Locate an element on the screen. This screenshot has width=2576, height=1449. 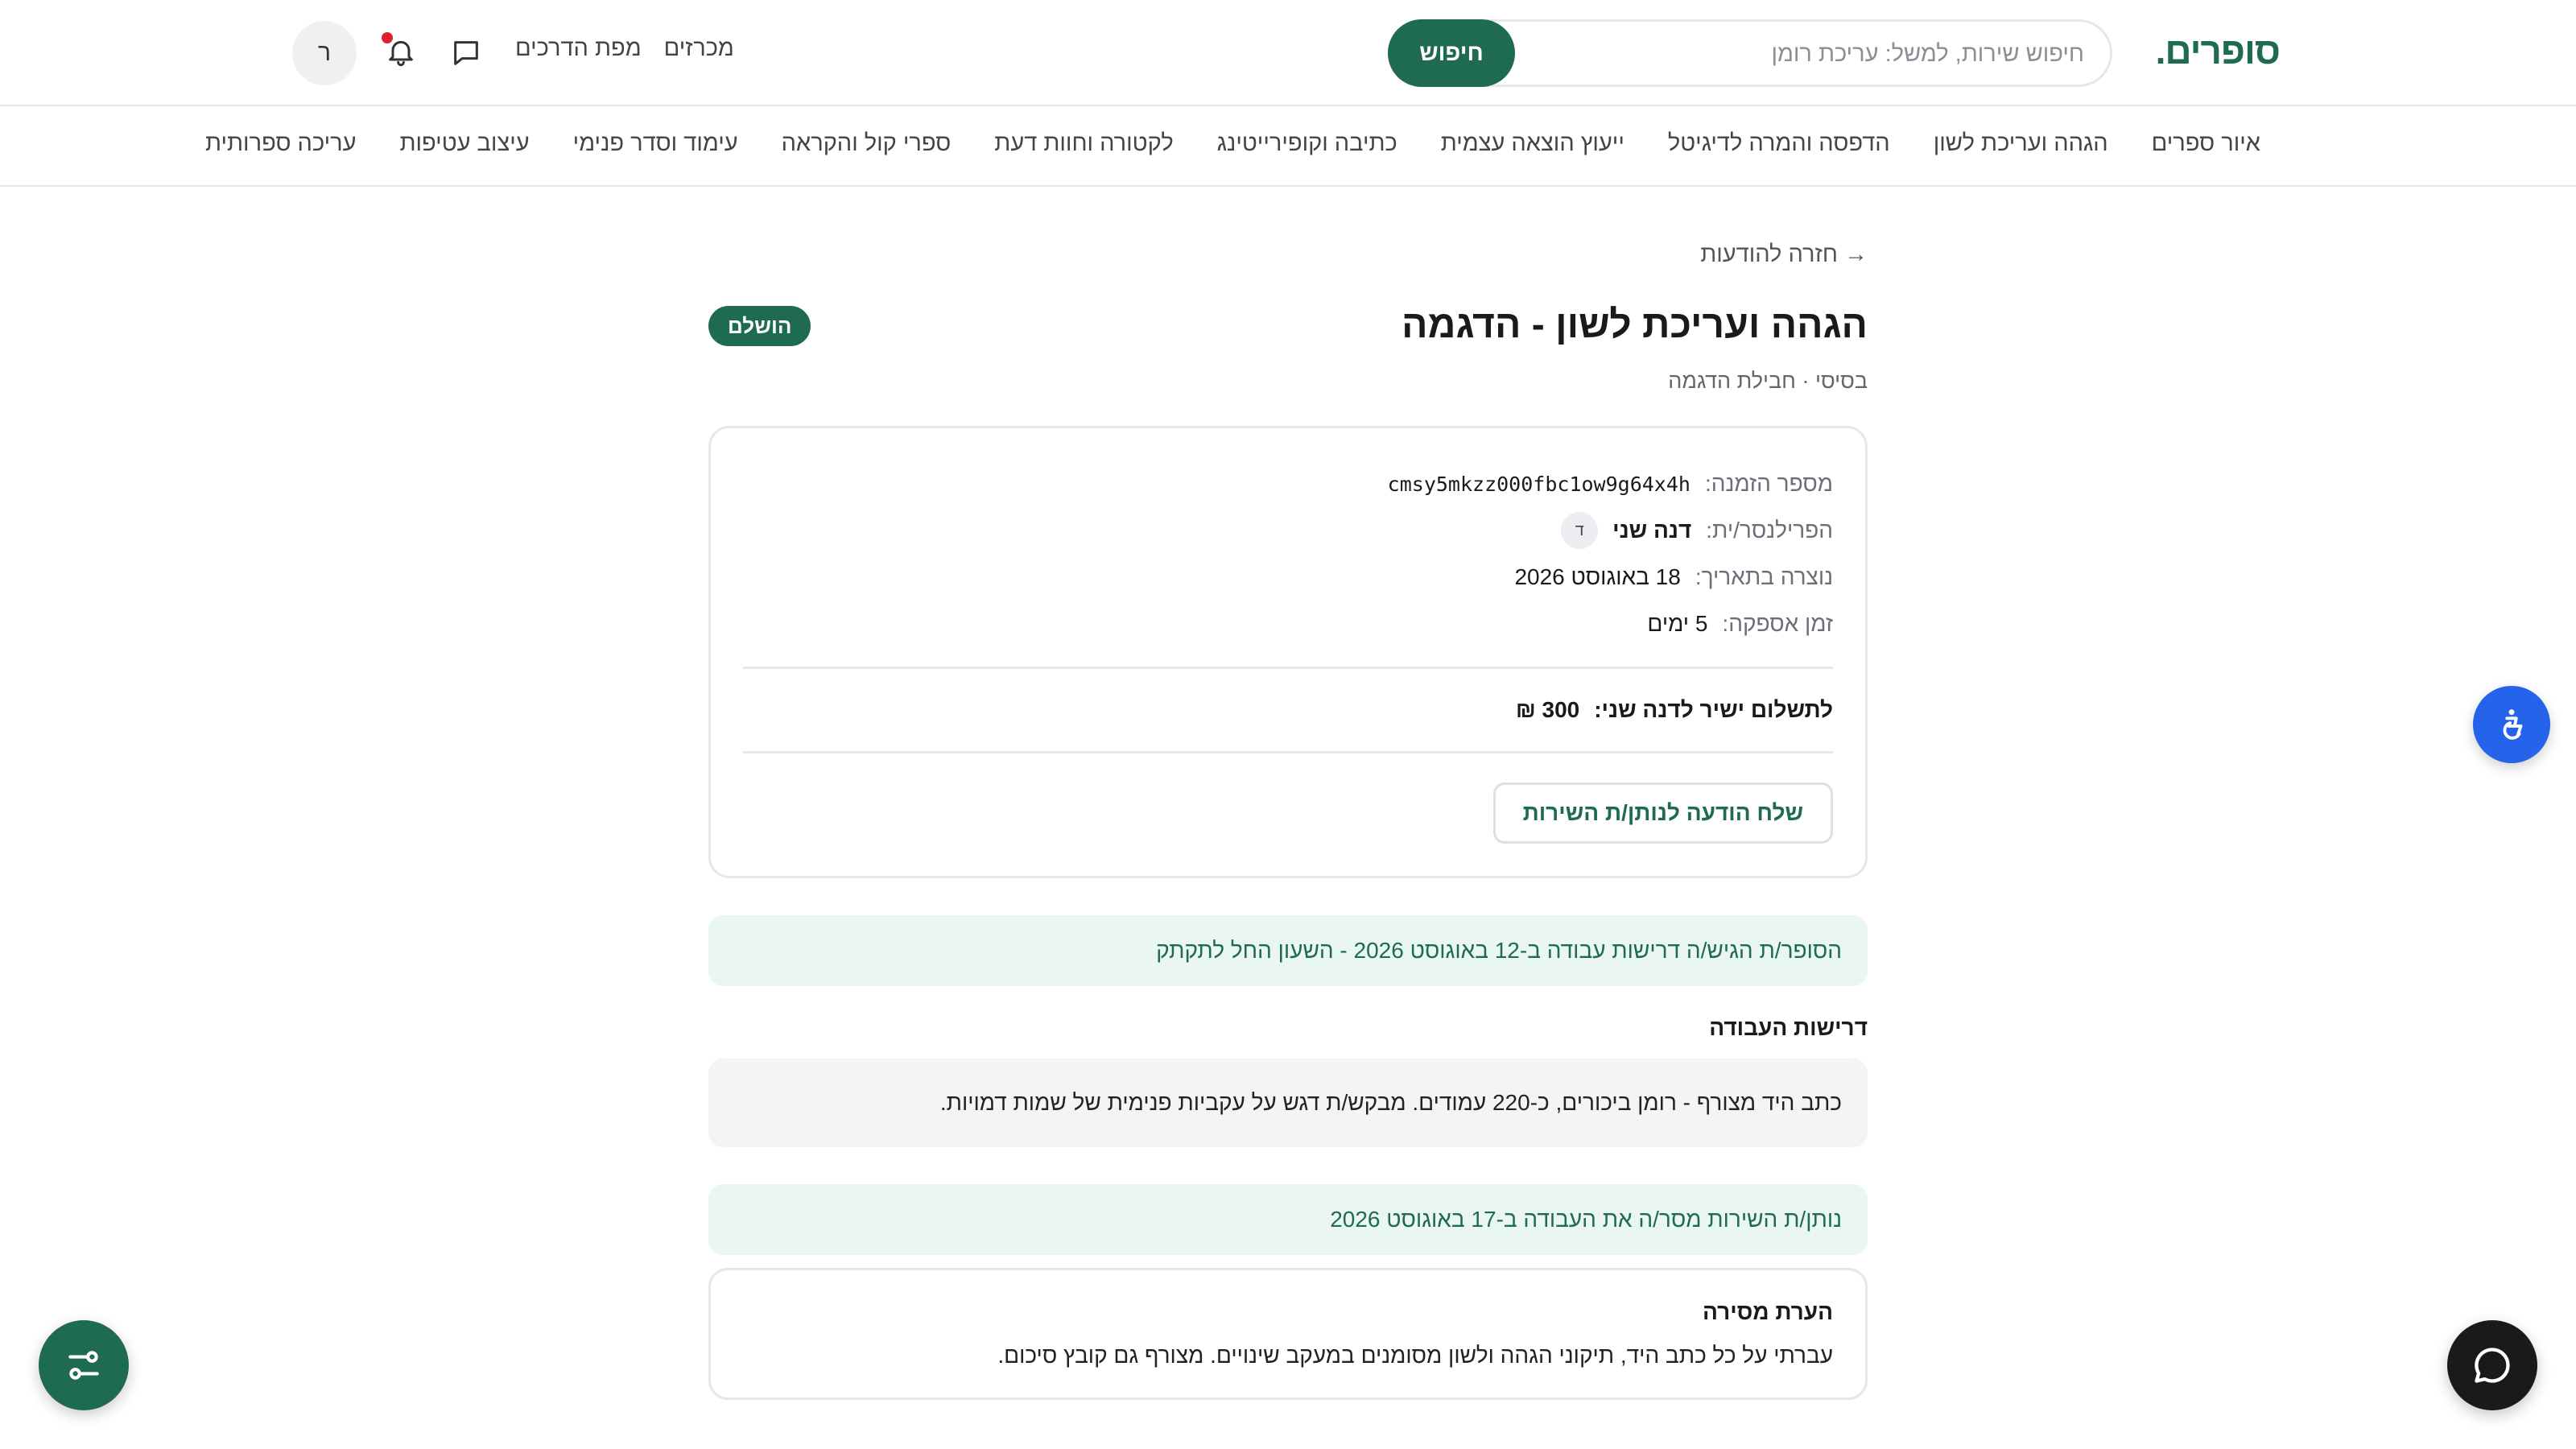
filters-button is located at coordinates (84, 1365).